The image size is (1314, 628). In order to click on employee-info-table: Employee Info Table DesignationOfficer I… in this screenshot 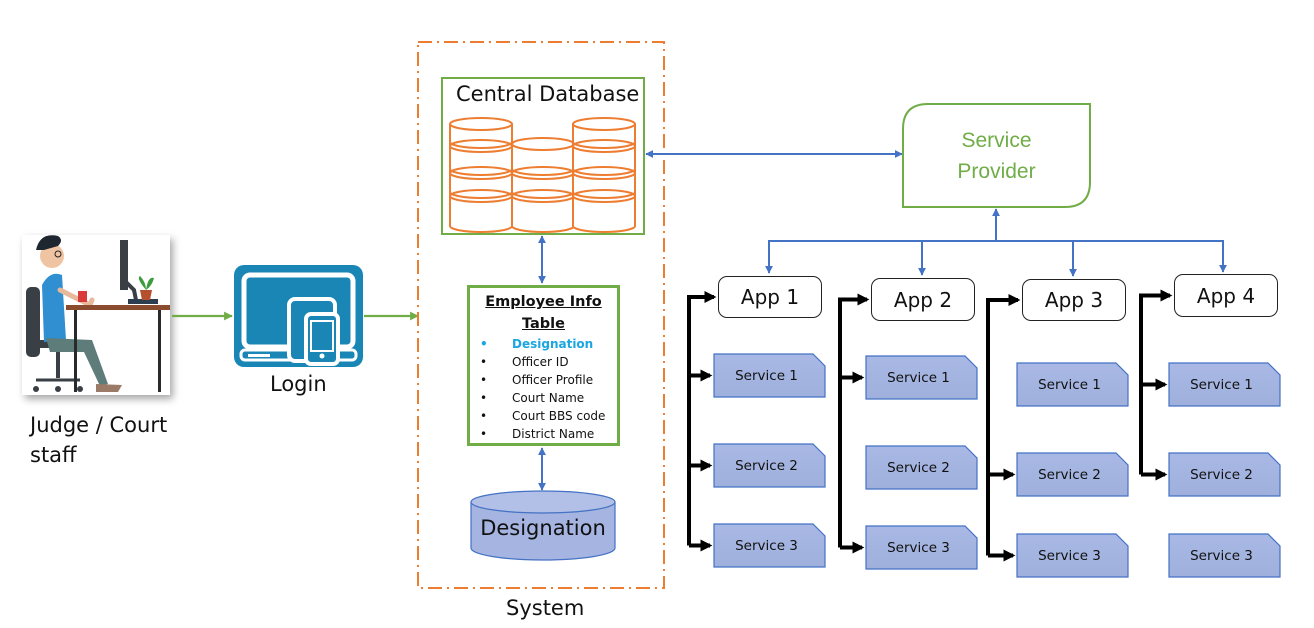, I will do `click(543, 365)`.